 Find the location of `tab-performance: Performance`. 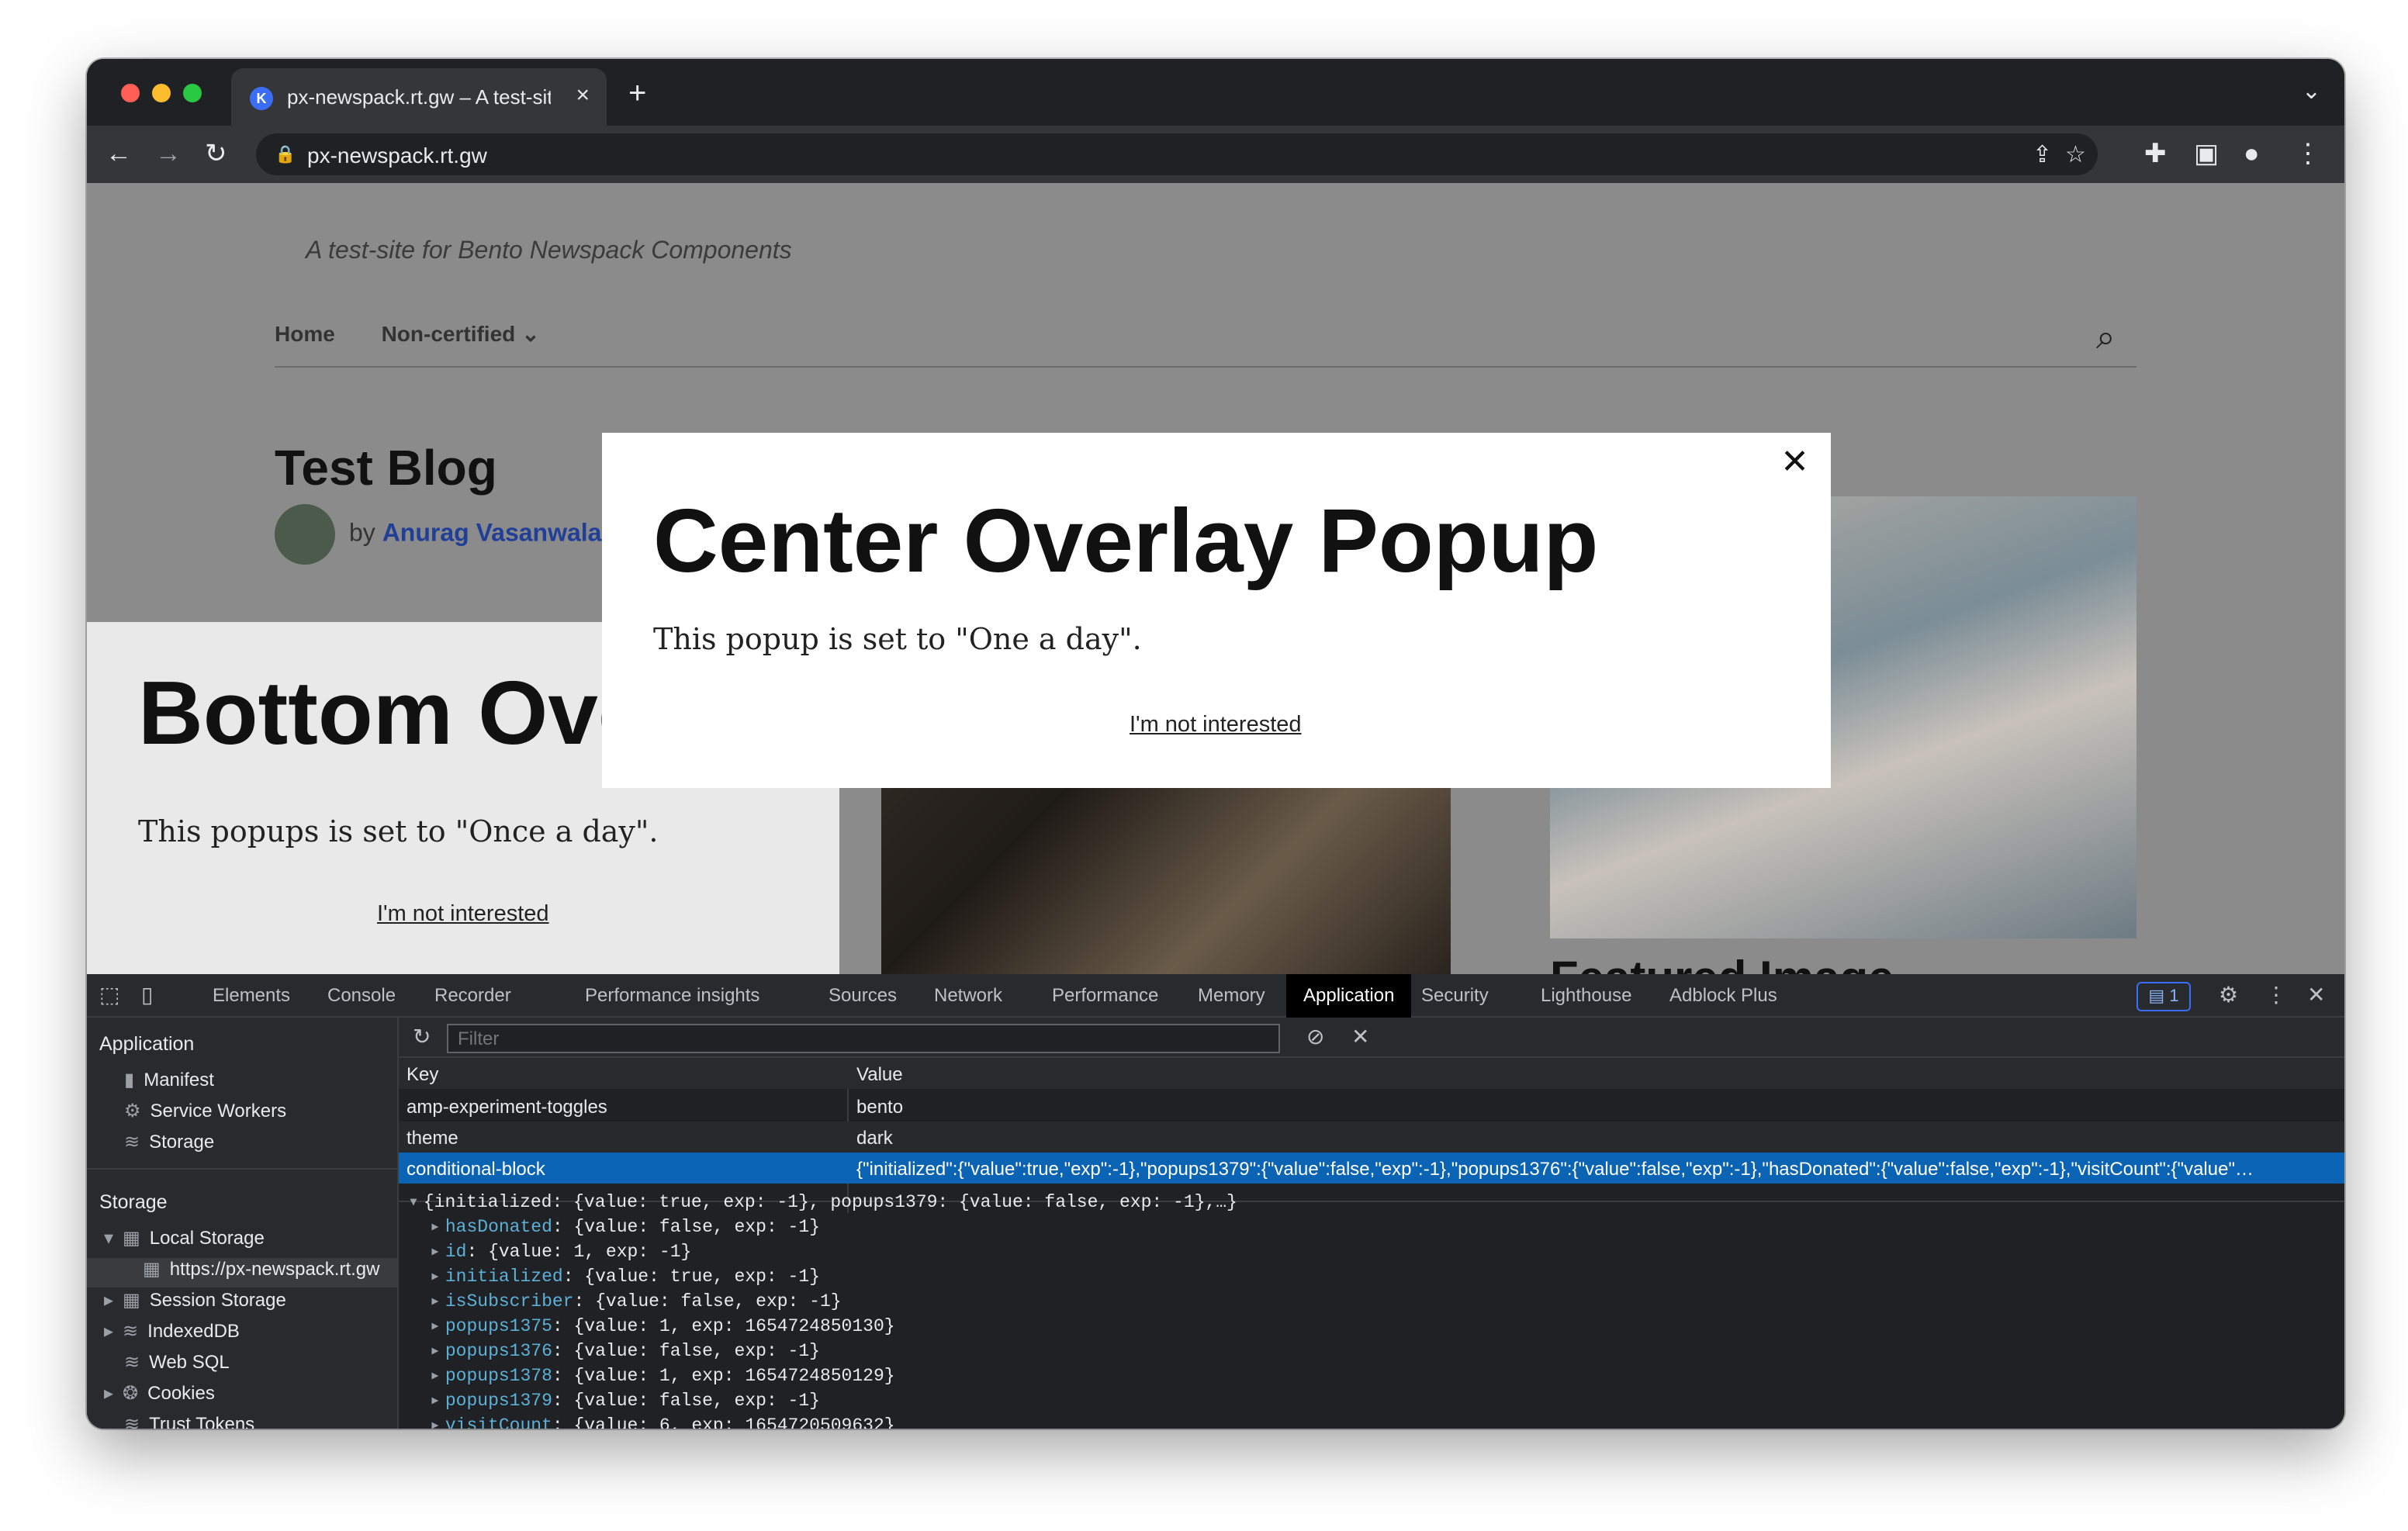

tab-performance: Performance is located at coordinates (1105, 996).